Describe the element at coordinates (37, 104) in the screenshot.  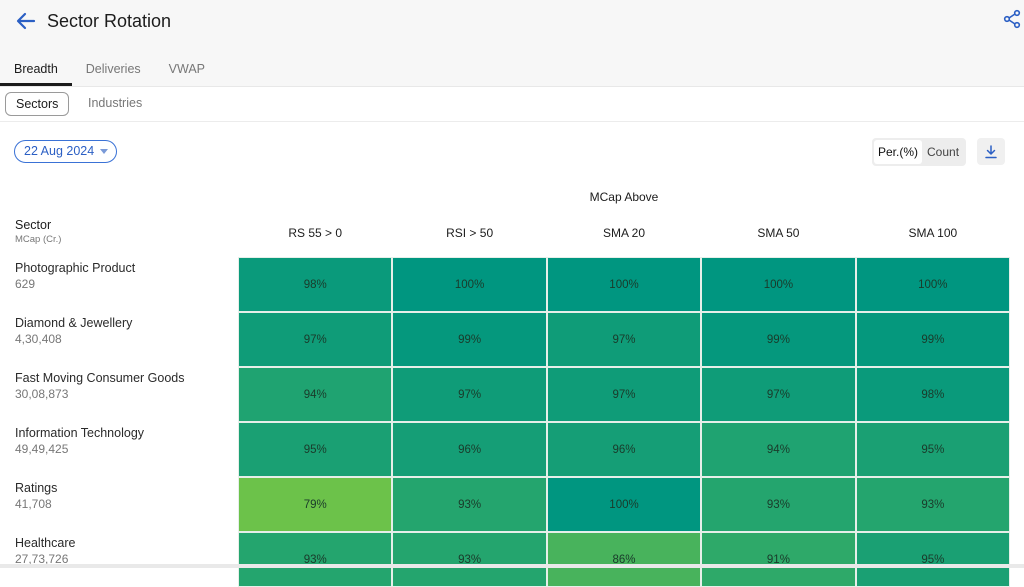
I see `subtab-sectors: Sectors` at that location.